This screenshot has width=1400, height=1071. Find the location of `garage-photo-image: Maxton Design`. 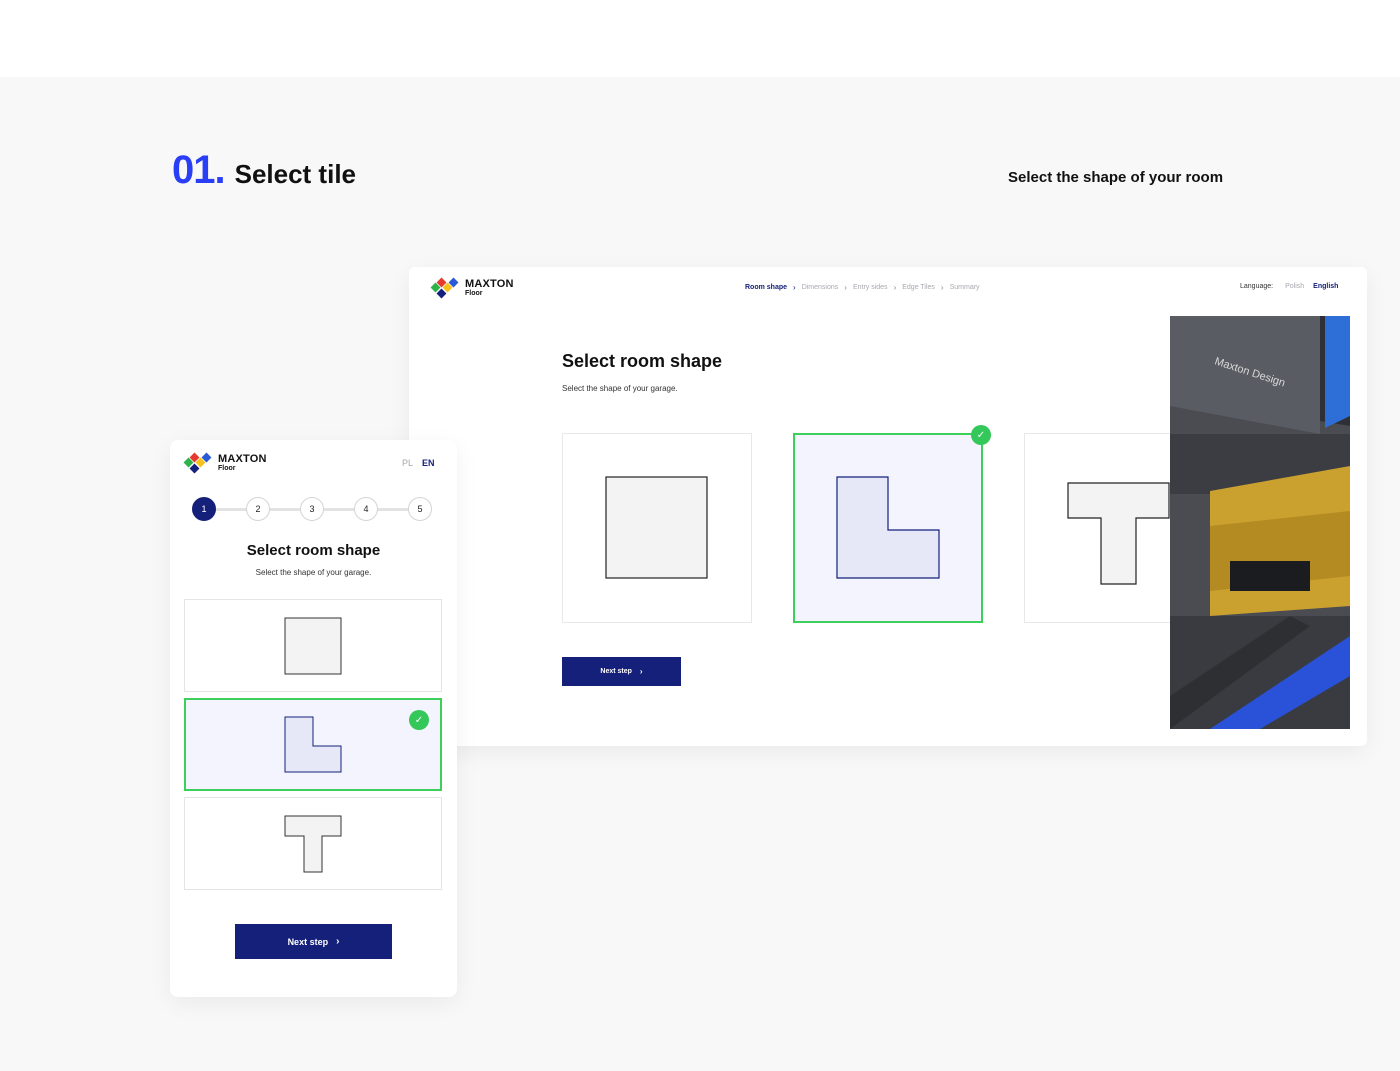

garage-photo-image: Maxton Design is located at coordinates (1260, 522).